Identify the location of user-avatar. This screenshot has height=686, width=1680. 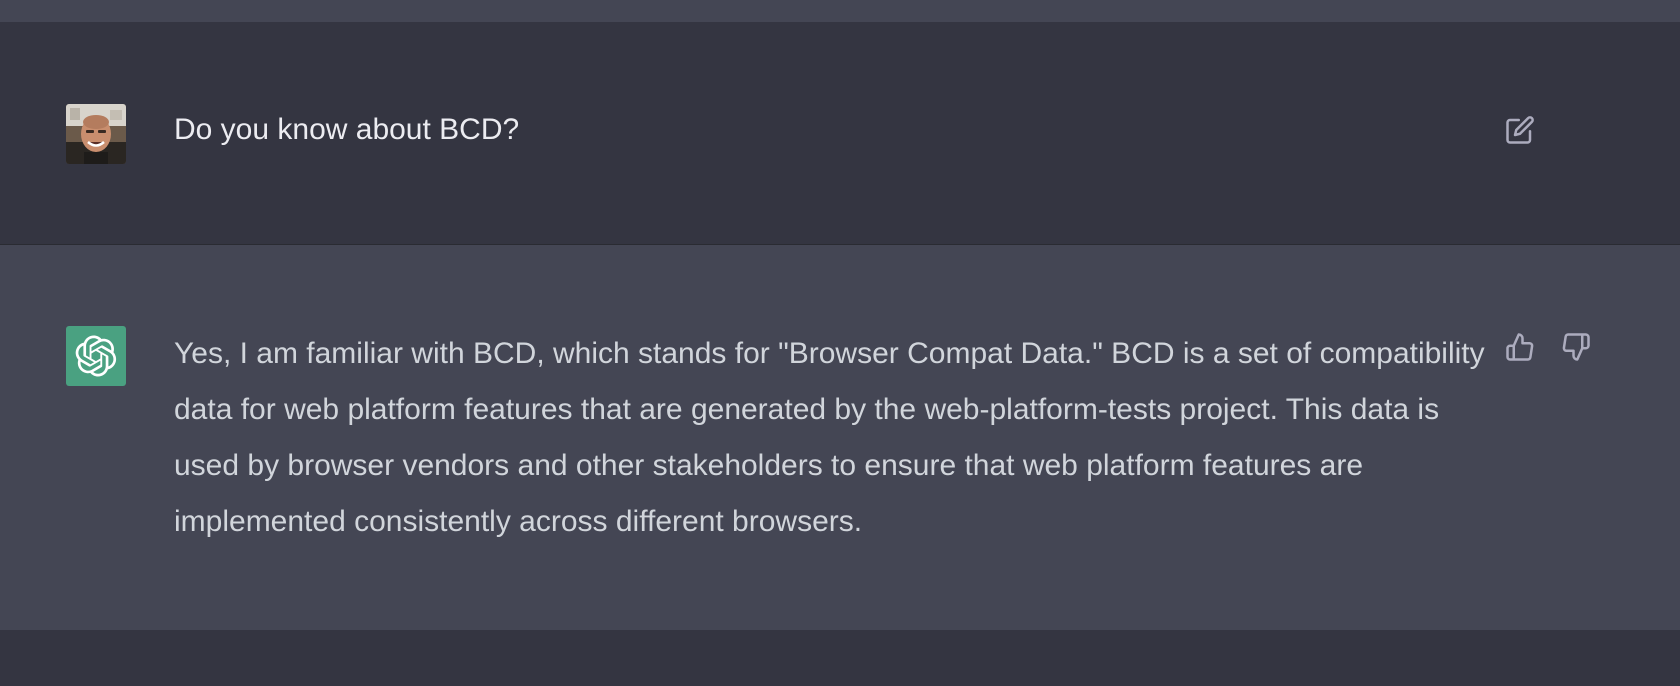
(96, 134).